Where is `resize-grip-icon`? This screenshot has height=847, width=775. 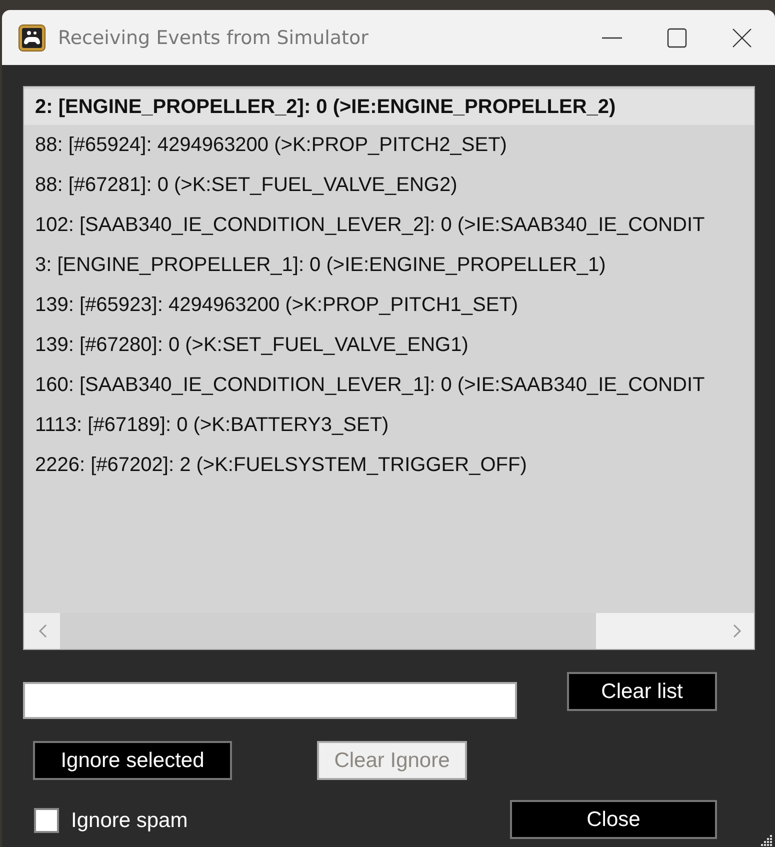 resize-grip-icon is located at coordinates (766, 840).